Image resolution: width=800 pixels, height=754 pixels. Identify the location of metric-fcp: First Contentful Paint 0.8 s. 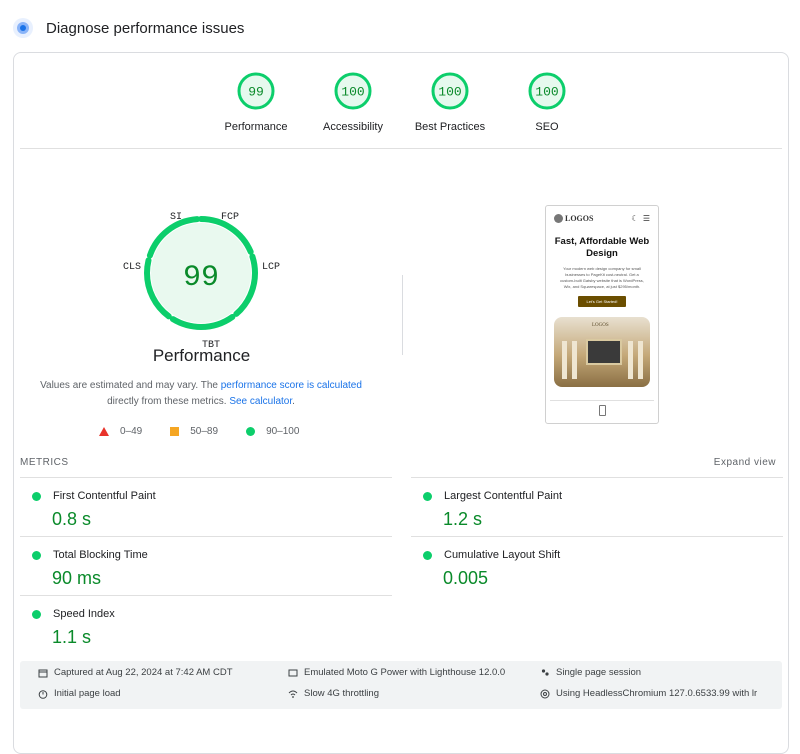
(206, 503).